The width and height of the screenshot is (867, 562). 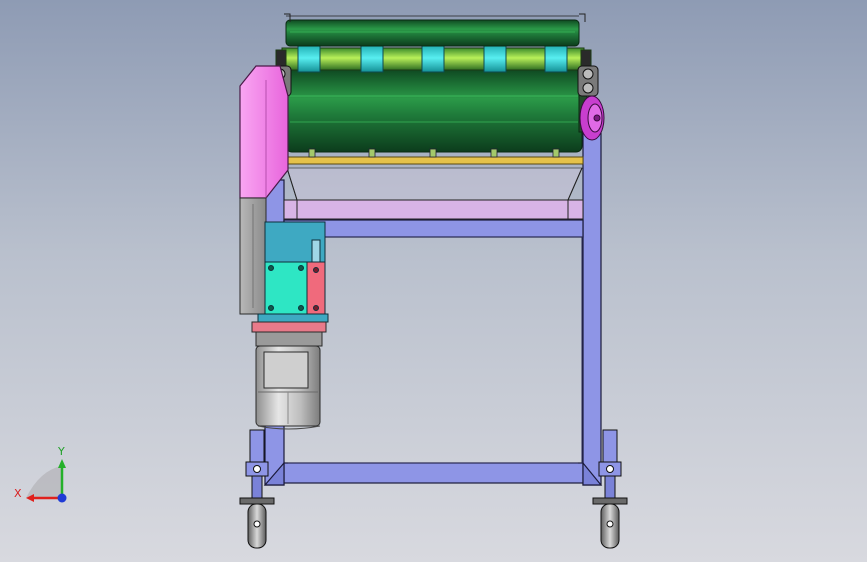 I want to click on tray-plate, so click(x=433, y=209).